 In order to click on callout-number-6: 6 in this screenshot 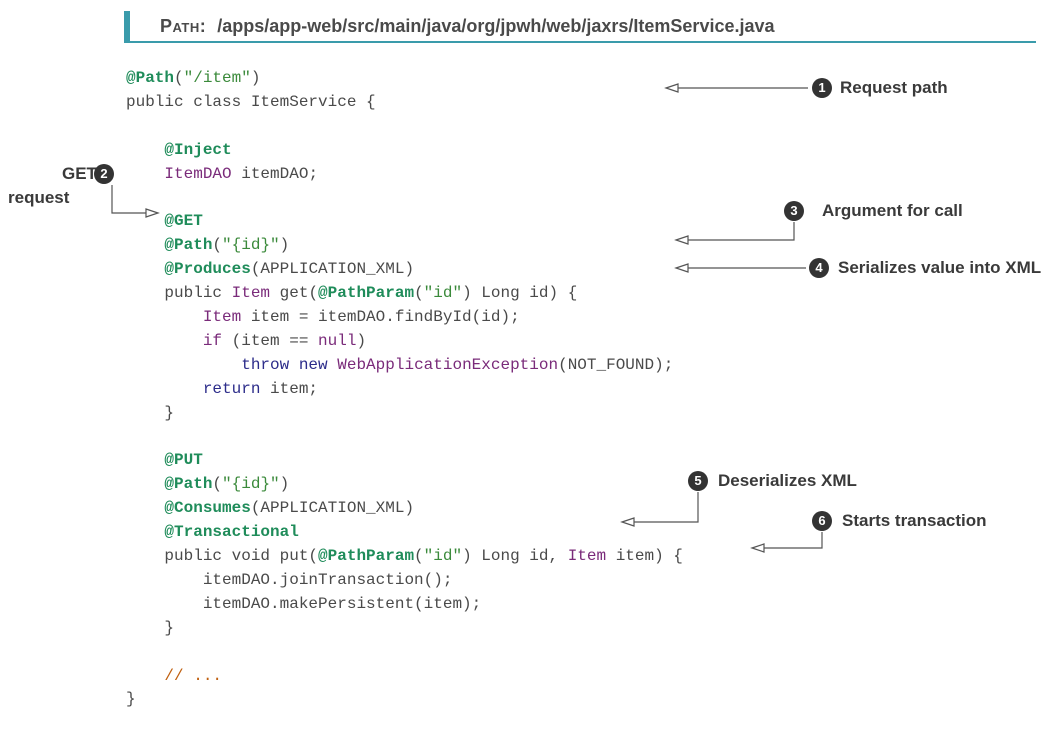, I will do `click(822, 521)`.